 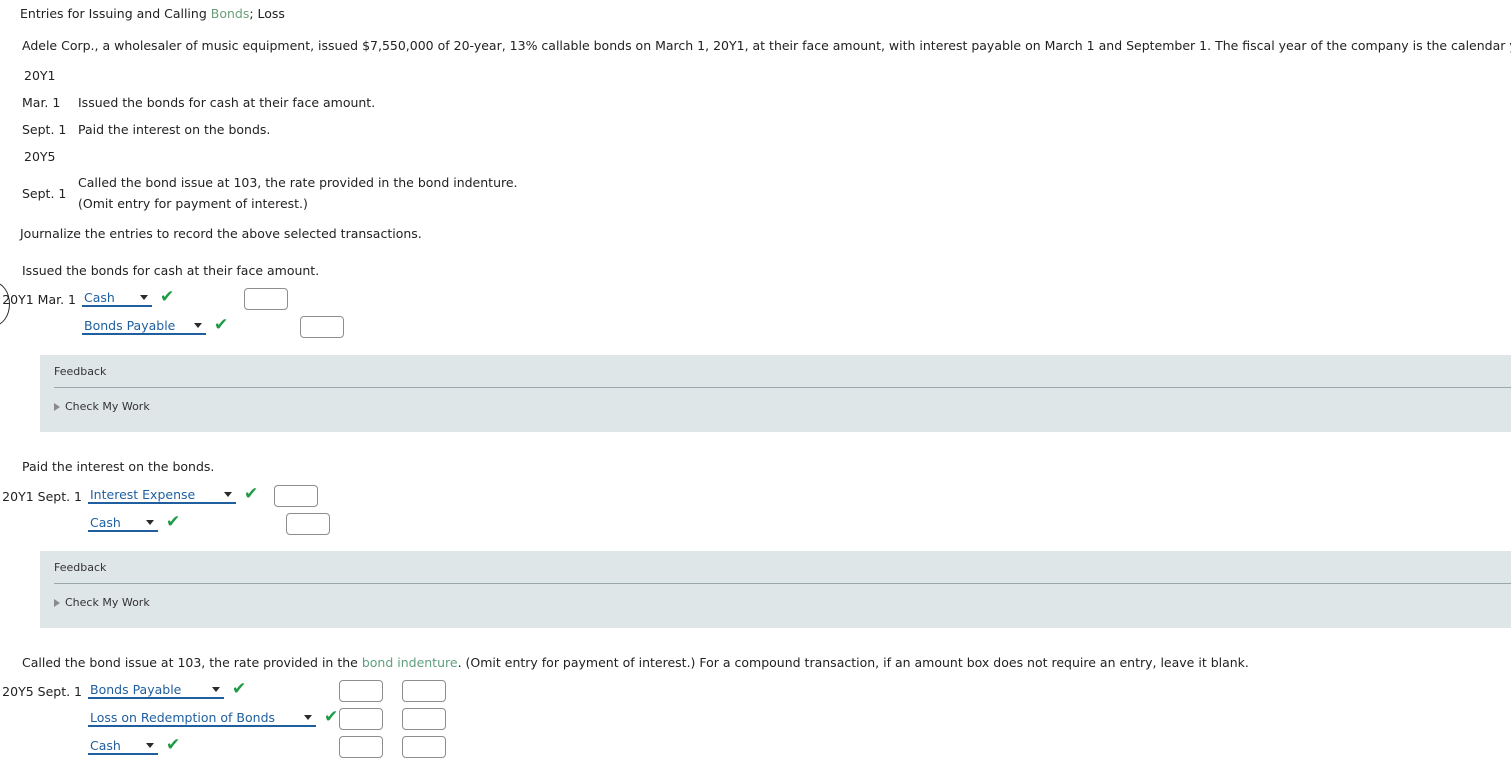 I want to click on entry-3-row-1-account-select: Bonds Payable, so click(x=156, y=689).